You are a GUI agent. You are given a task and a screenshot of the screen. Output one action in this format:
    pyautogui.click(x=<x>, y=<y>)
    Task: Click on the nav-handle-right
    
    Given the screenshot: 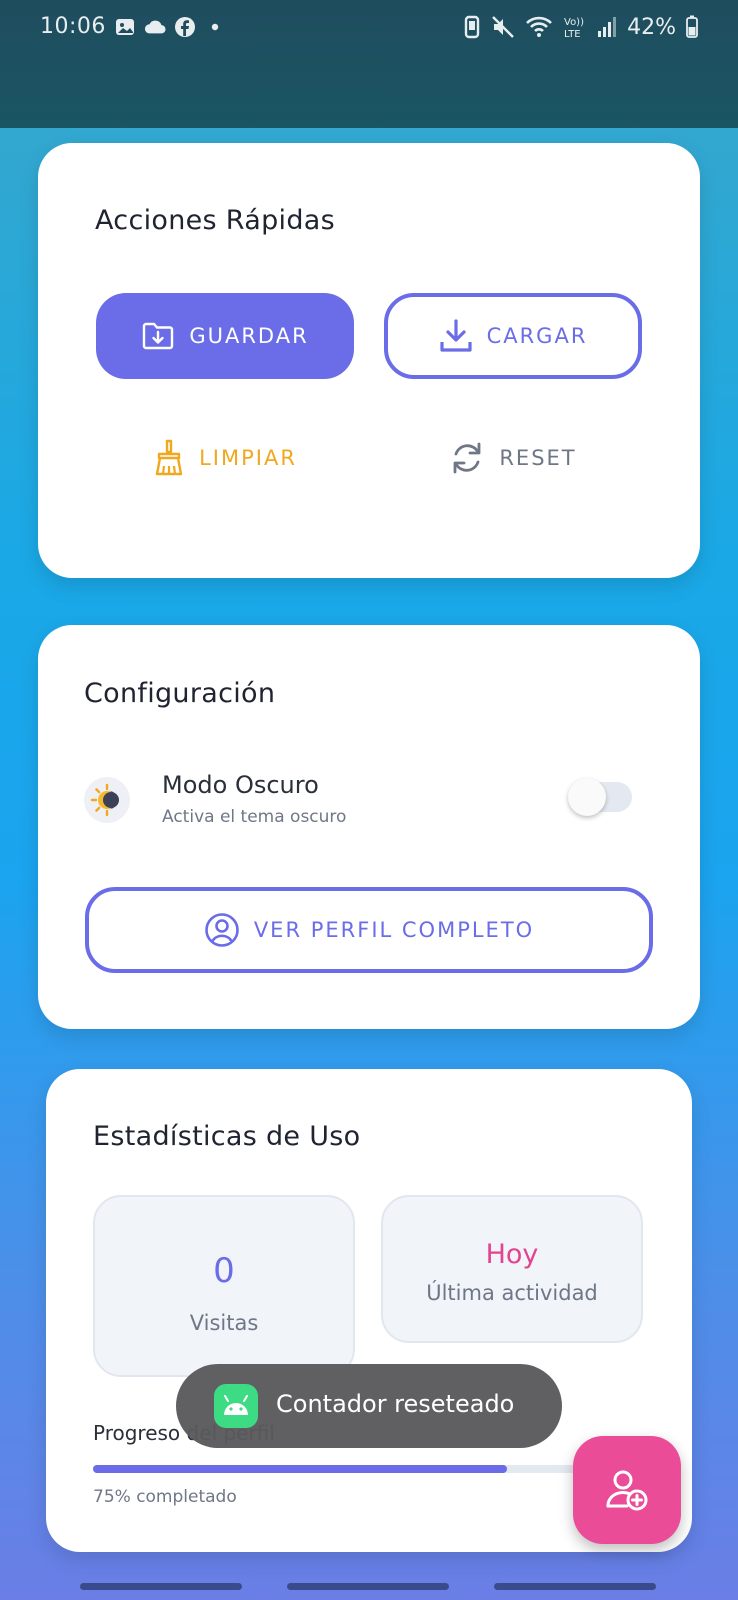 What is the action you would take?
    pyautogui.click(x=575, y=1586)
    